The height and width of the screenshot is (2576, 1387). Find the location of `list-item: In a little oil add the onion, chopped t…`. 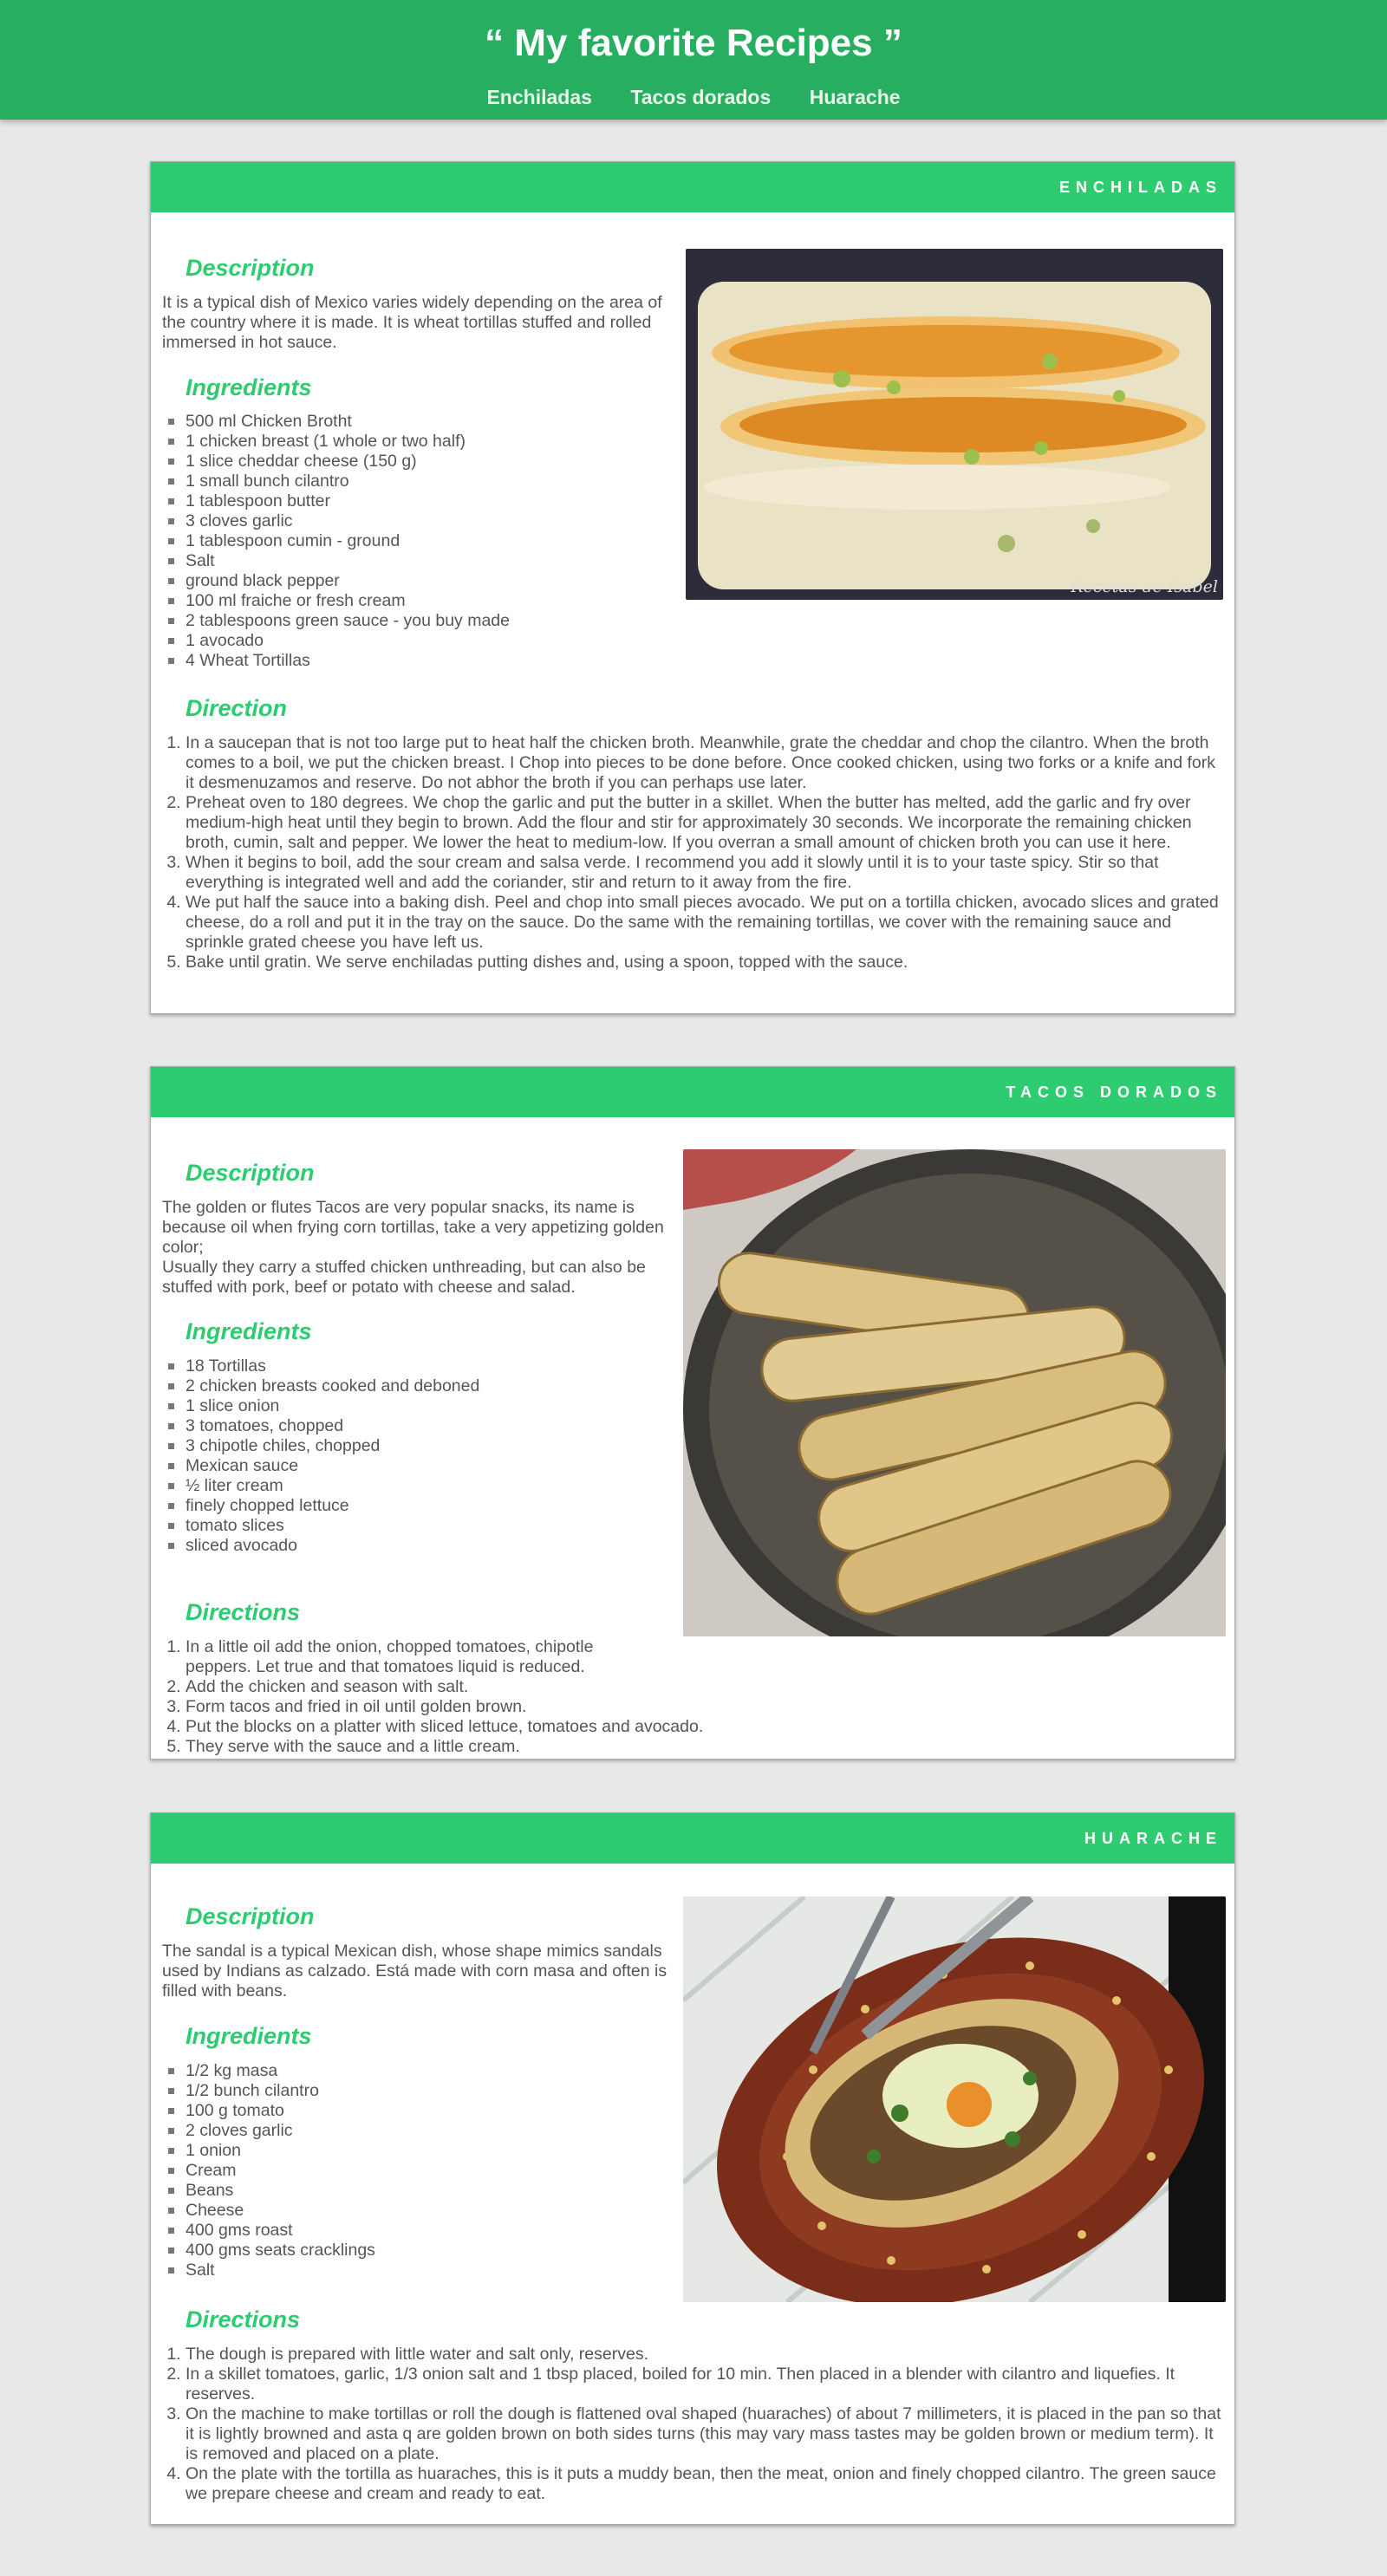

list-item: In a little oil add the onion, chopped t… is located at coordinates (402, 1657).